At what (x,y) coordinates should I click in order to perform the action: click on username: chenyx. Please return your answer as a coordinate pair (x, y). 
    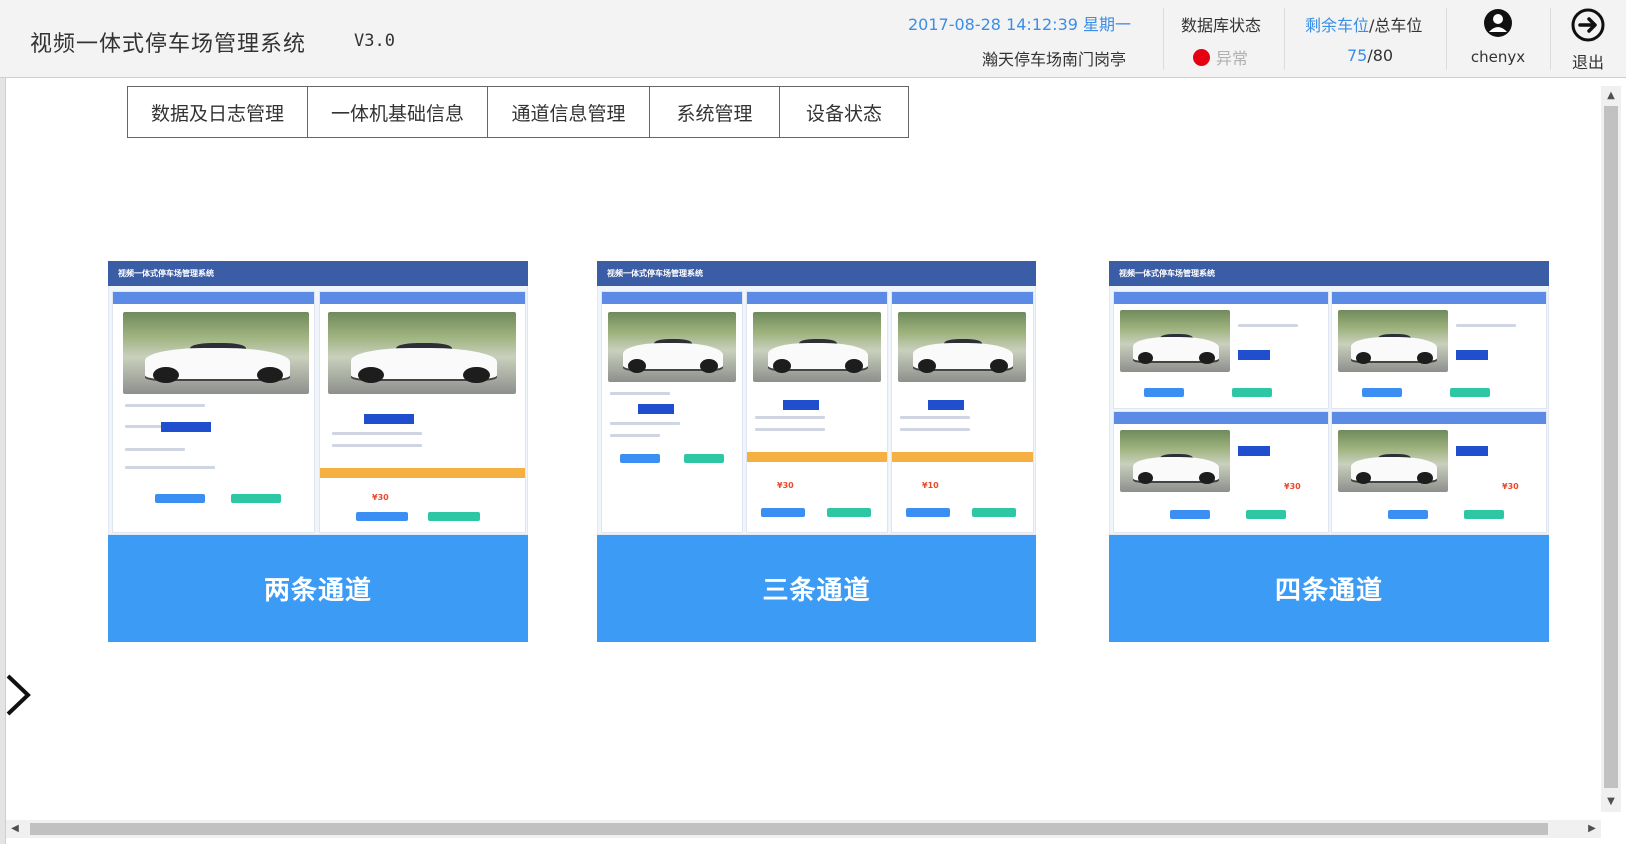
    Looking at the image, I should click on (1498, 57).